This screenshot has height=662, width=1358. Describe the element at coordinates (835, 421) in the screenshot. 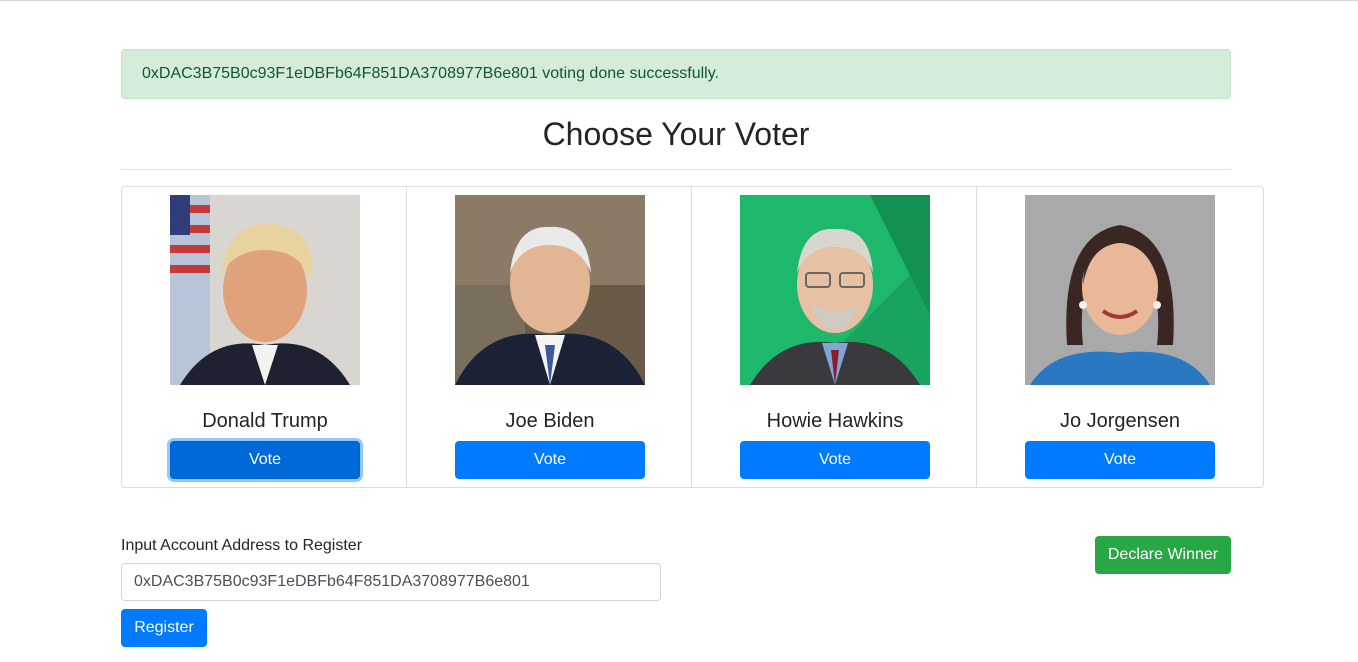

I see `candidate-name: Howie Hawkins` at that location.